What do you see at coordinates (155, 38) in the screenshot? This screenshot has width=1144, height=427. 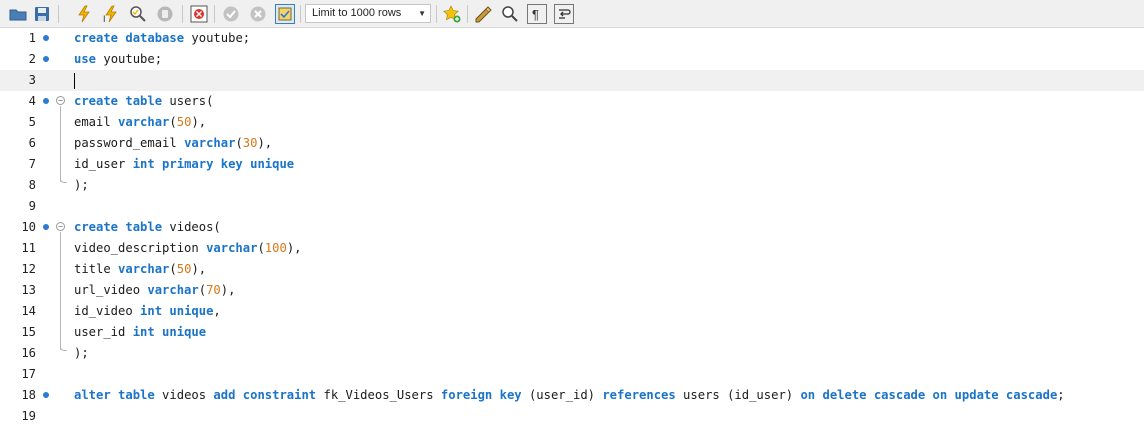 I see `sql-keyword: database` at bounding box center [155, 38].